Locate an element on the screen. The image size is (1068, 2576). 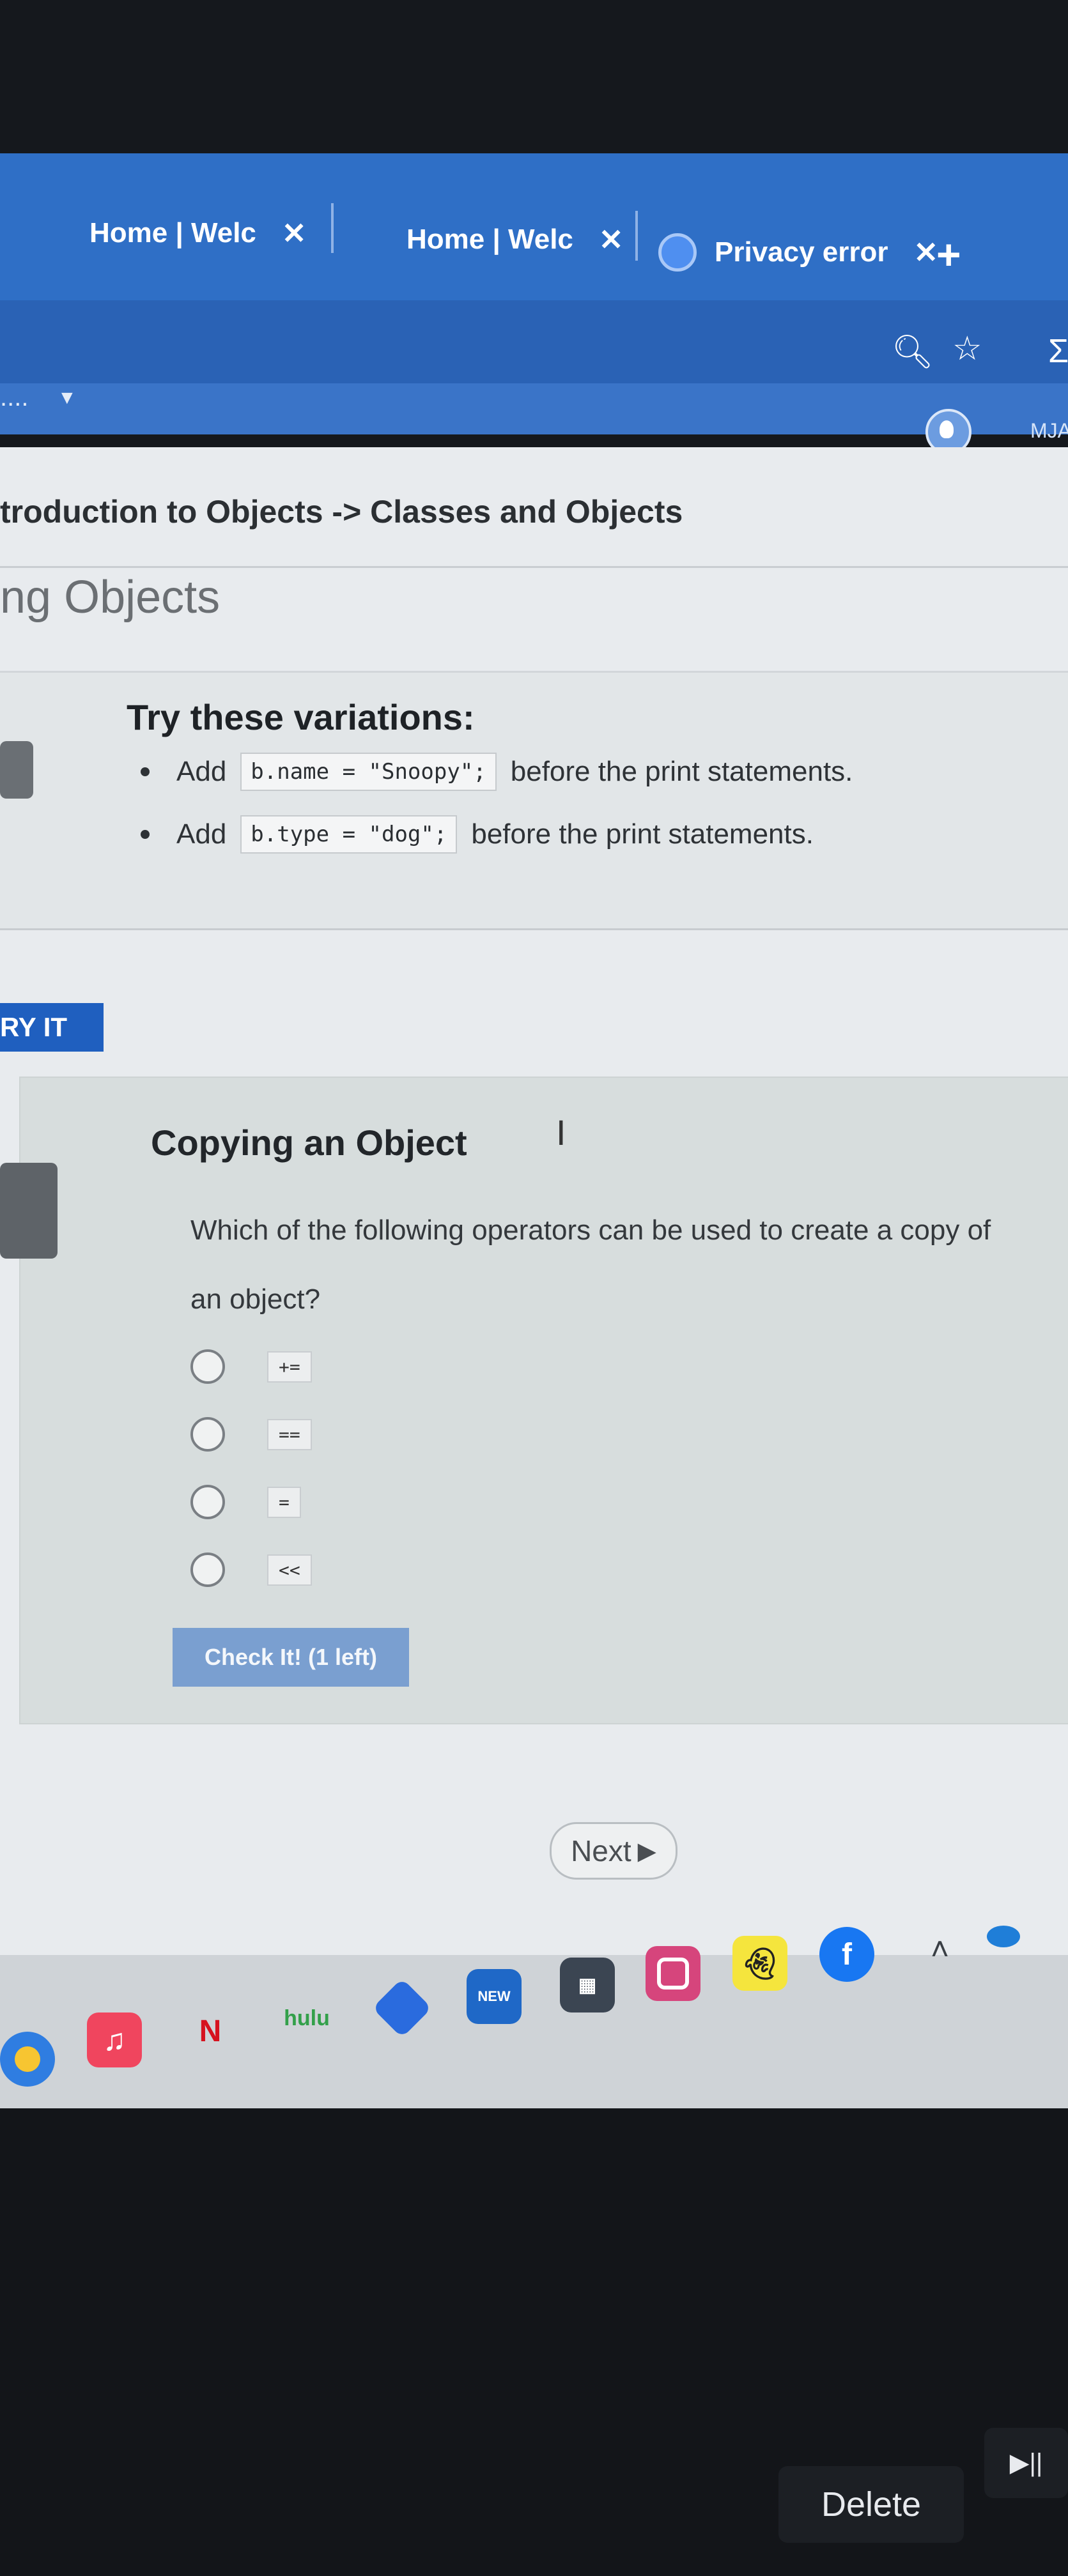
option-label: << is located at coordinates (290, 1570).